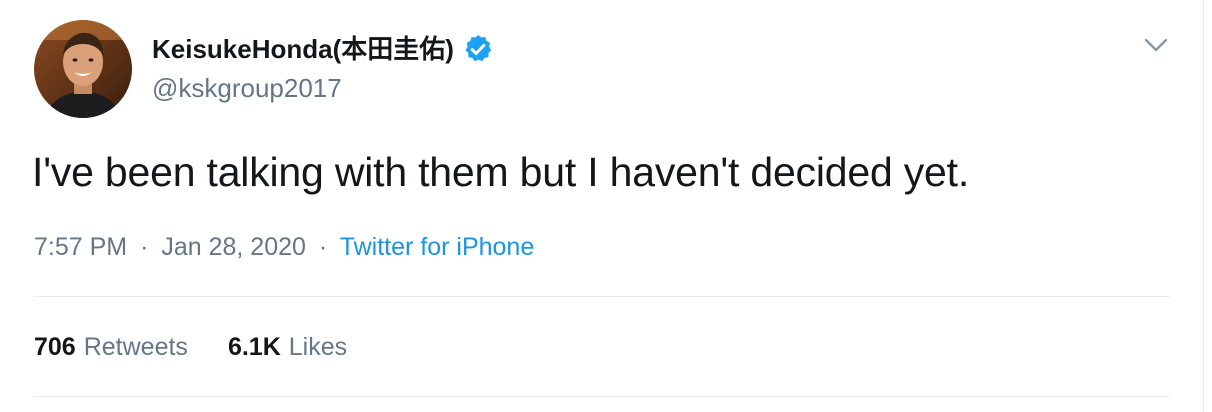  What do you see at coordinates (437, 247) in the screenshot?
I see `tweet-source-link: Twitter for iPhone` at bounding box center [437, 247].